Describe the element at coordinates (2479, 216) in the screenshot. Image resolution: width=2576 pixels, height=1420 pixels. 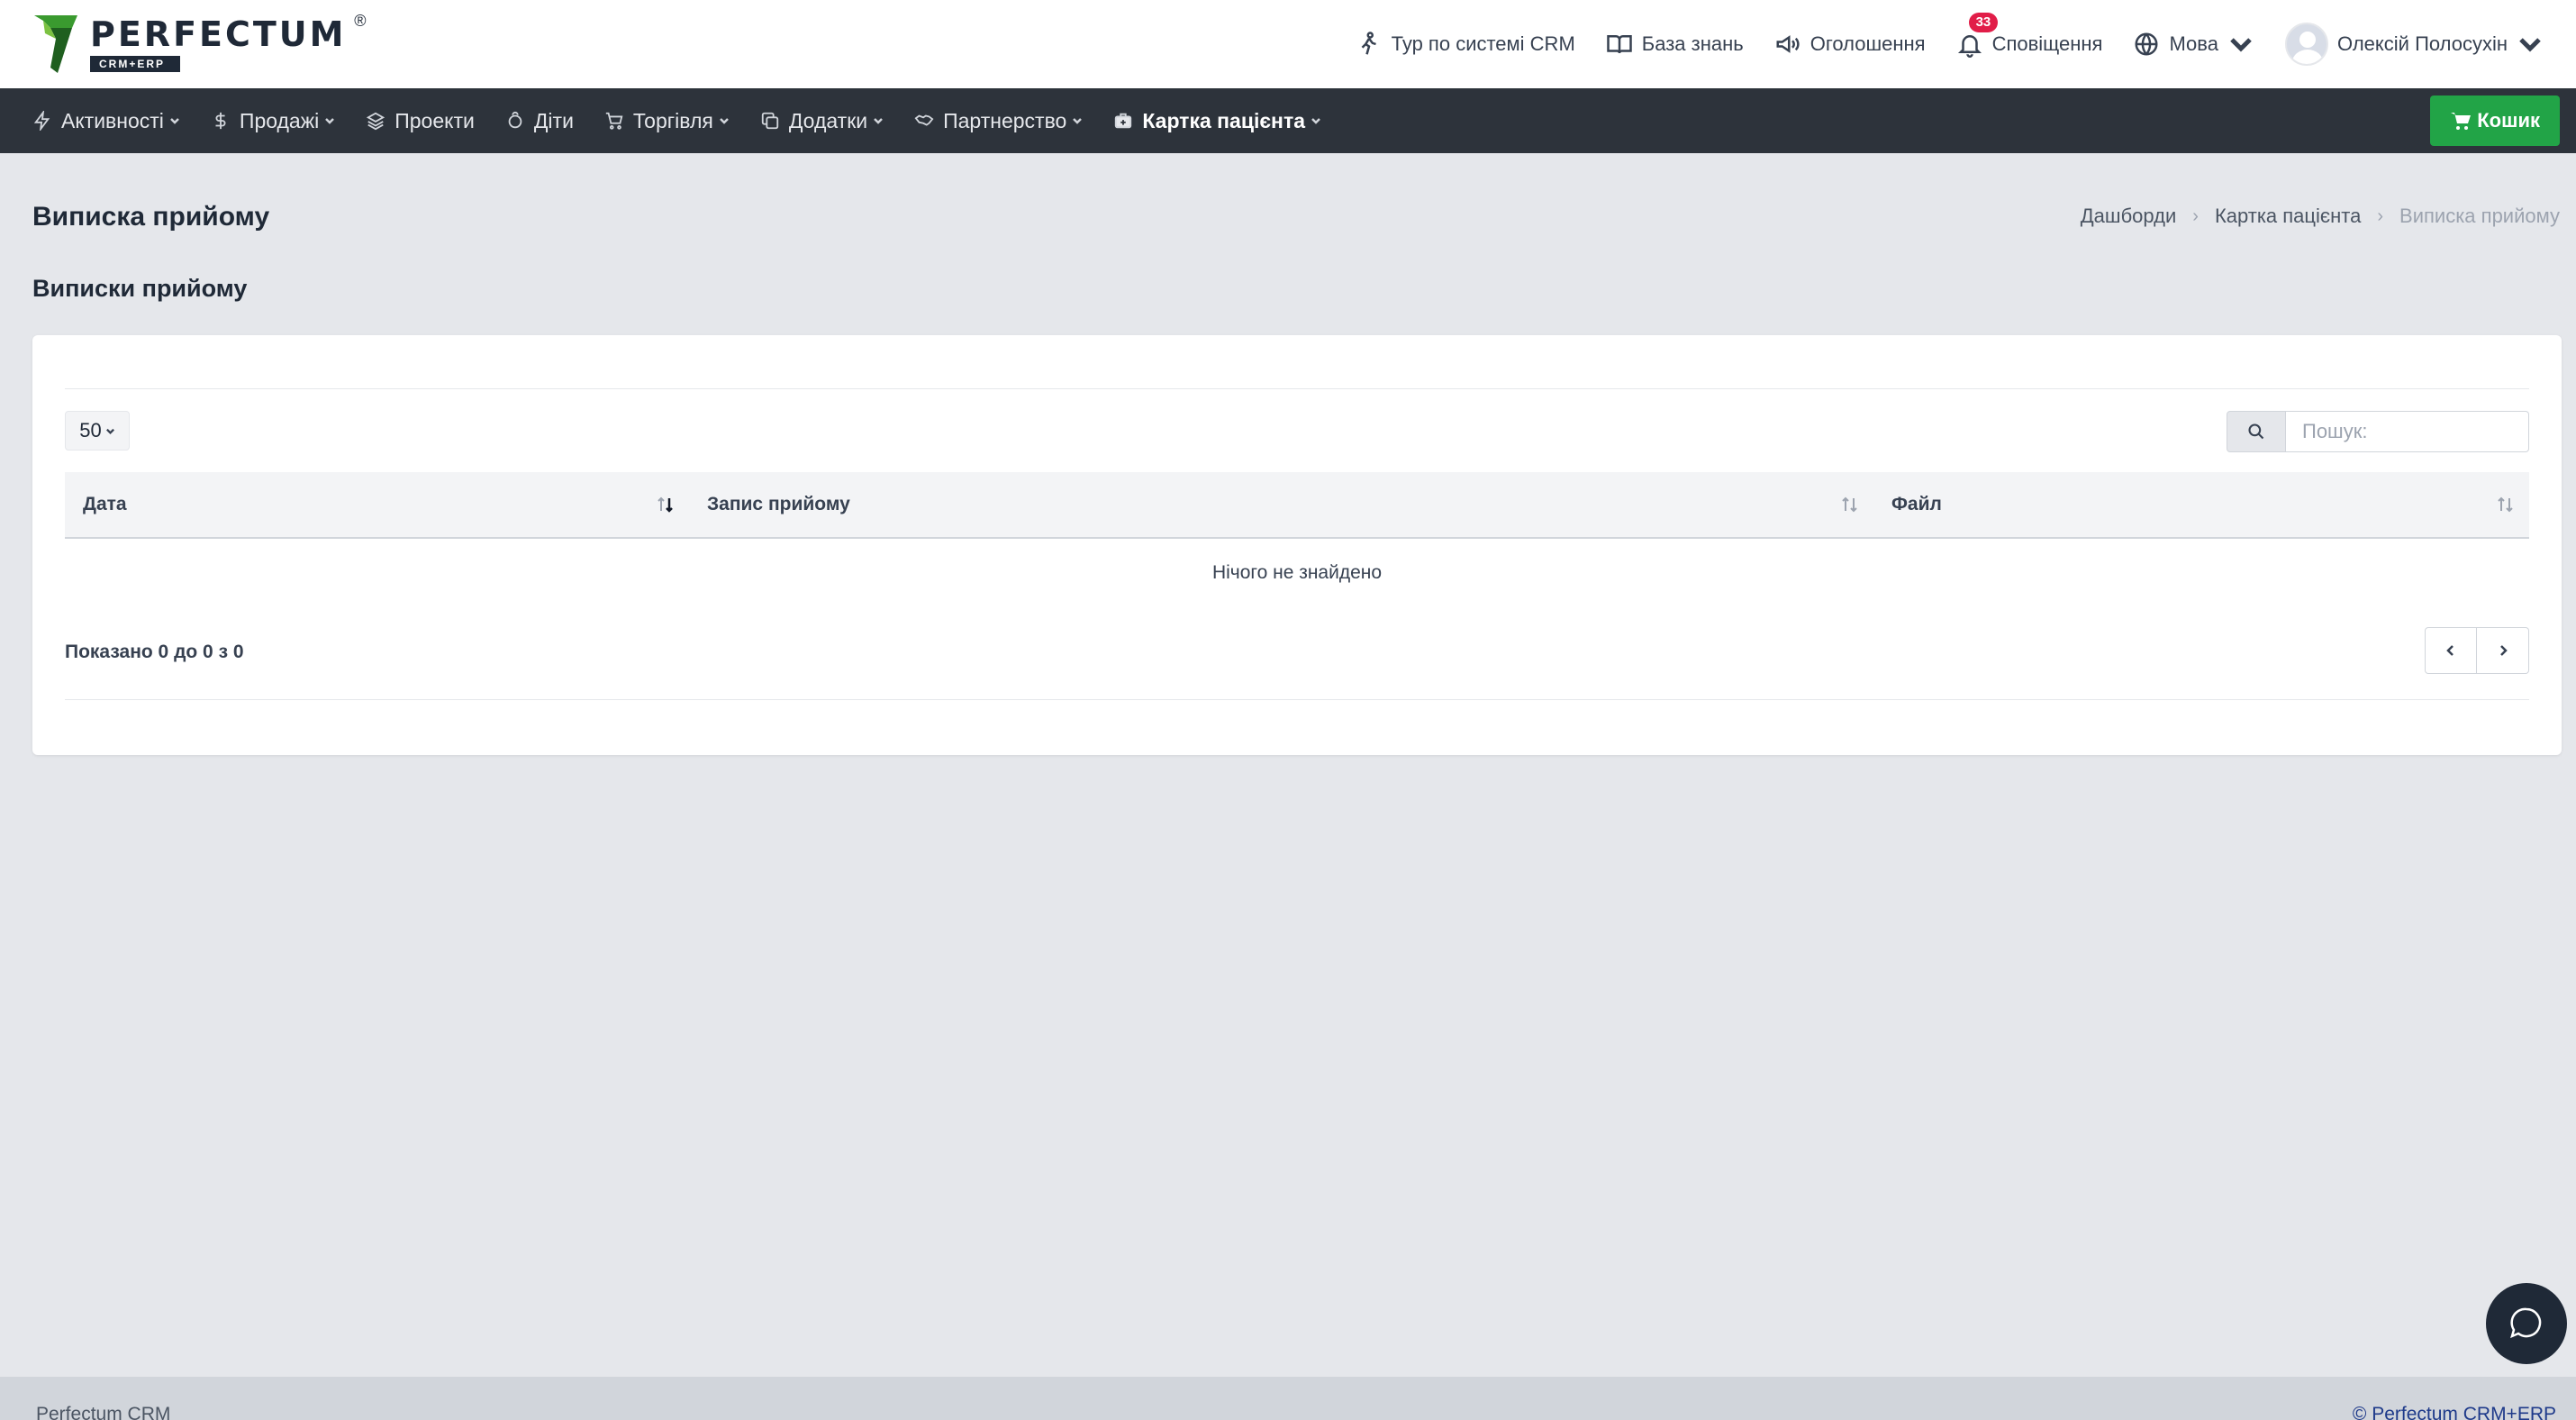
I see `breadcrumb-current: Виписка прийому` at that location.